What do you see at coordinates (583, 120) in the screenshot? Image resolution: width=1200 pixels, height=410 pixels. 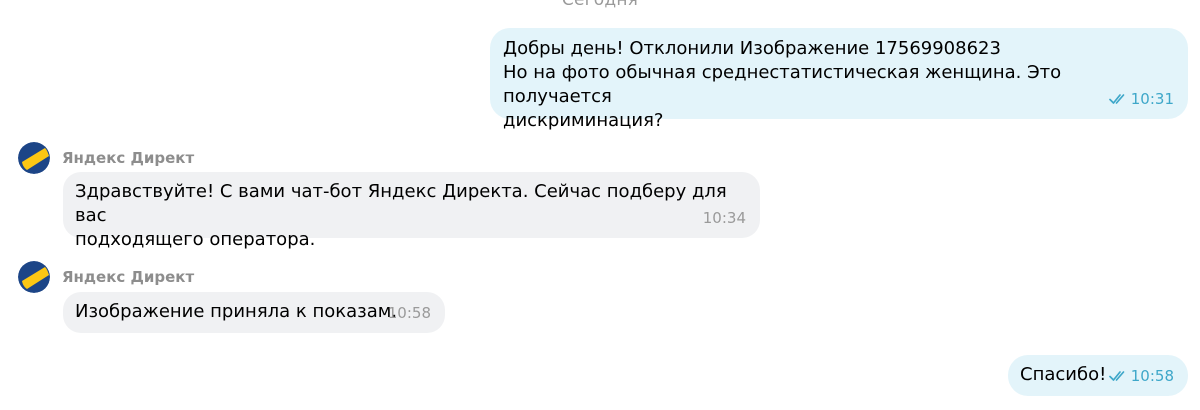 I see `message-line: дискриминация?` at bounding box center [583, 120].